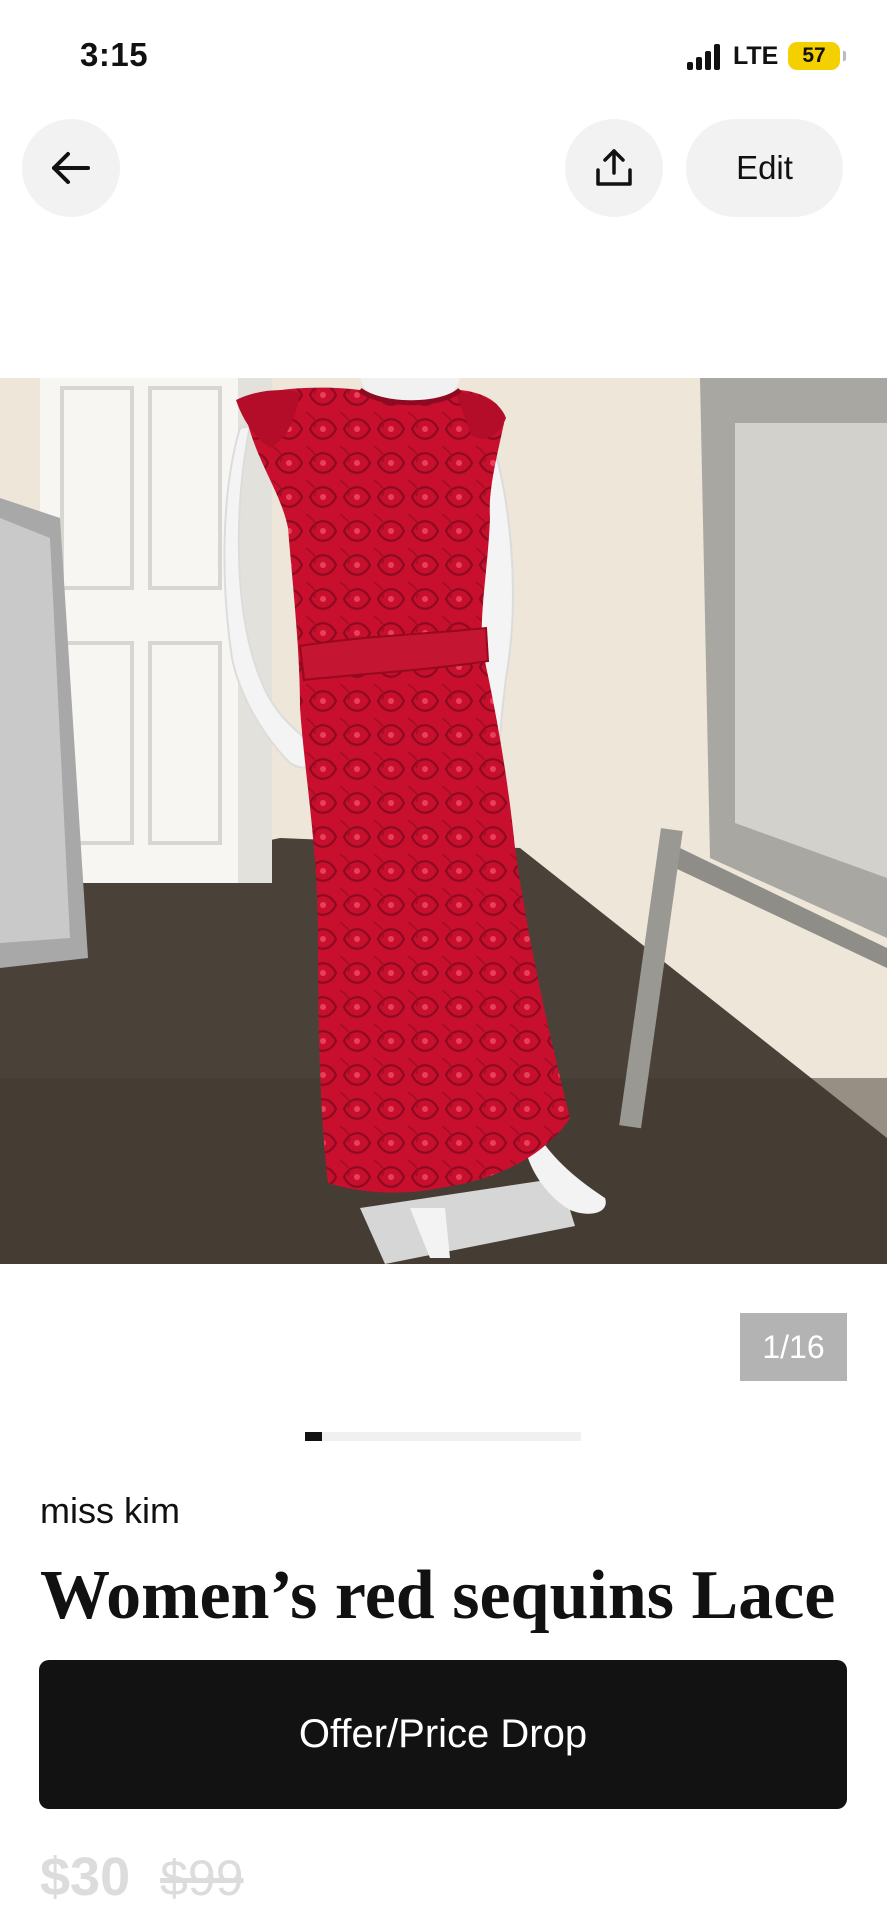 Image resolution: width=887 pixels, height=1920 pixels. Describe the element at coordinates (817, 56) in the screenshot. I see `battery-icon: 57` at that location.